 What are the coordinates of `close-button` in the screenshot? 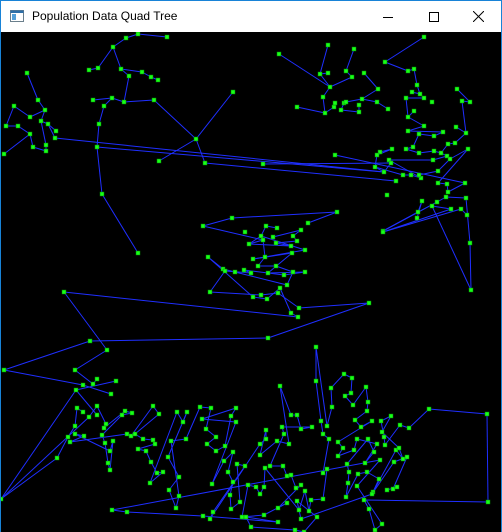 It's located at (478, 16).